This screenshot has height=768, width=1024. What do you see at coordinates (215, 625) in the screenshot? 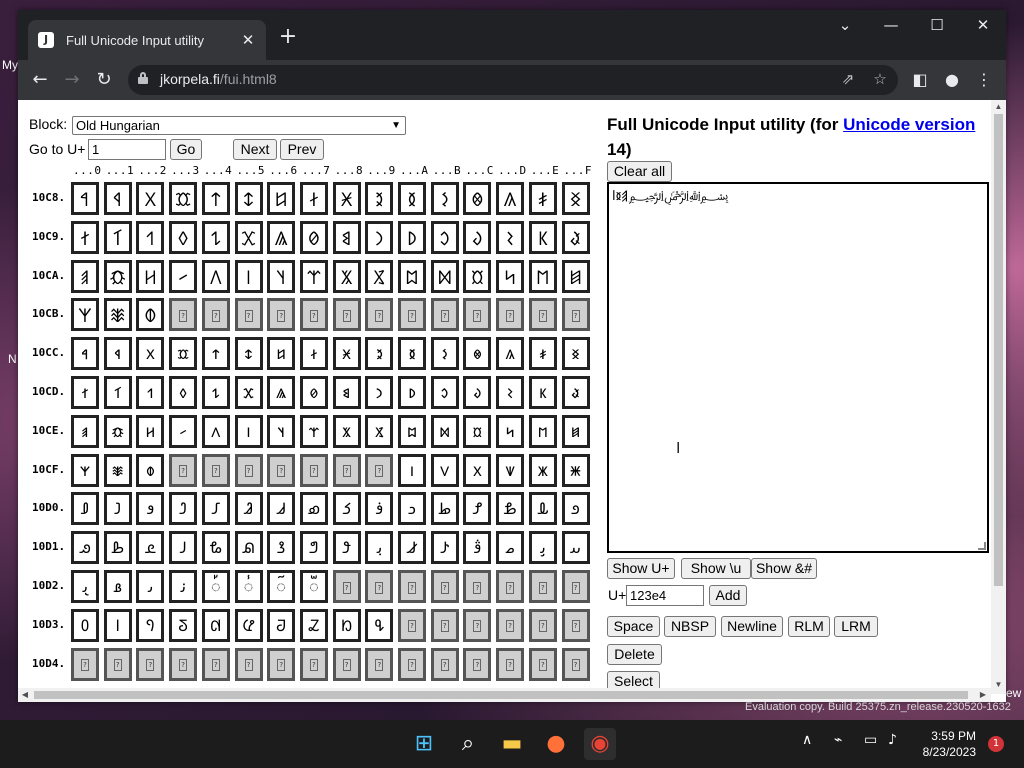
I see `char-cell: 𐴴` at bounding box center [215, 625].